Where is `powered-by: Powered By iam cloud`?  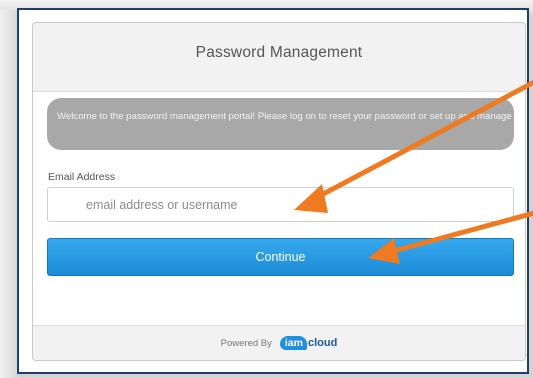 powered-by: Powered By iam cloud is located at coordinates (279, 343).